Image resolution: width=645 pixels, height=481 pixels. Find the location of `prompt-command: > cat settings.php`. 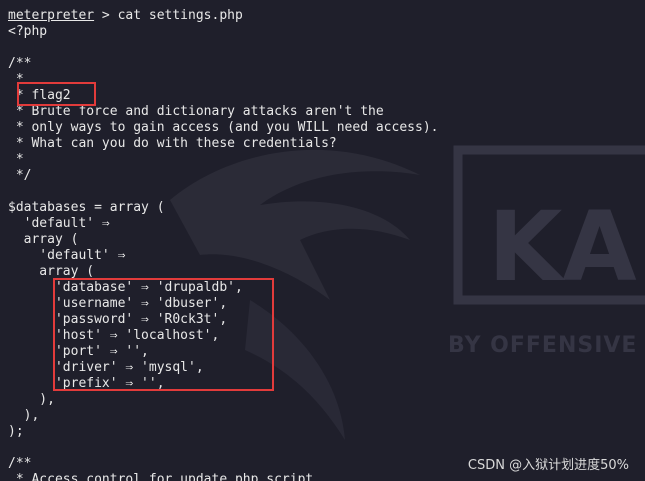

prompt-command: > cat settings.php is located at coordinates (168, 15).